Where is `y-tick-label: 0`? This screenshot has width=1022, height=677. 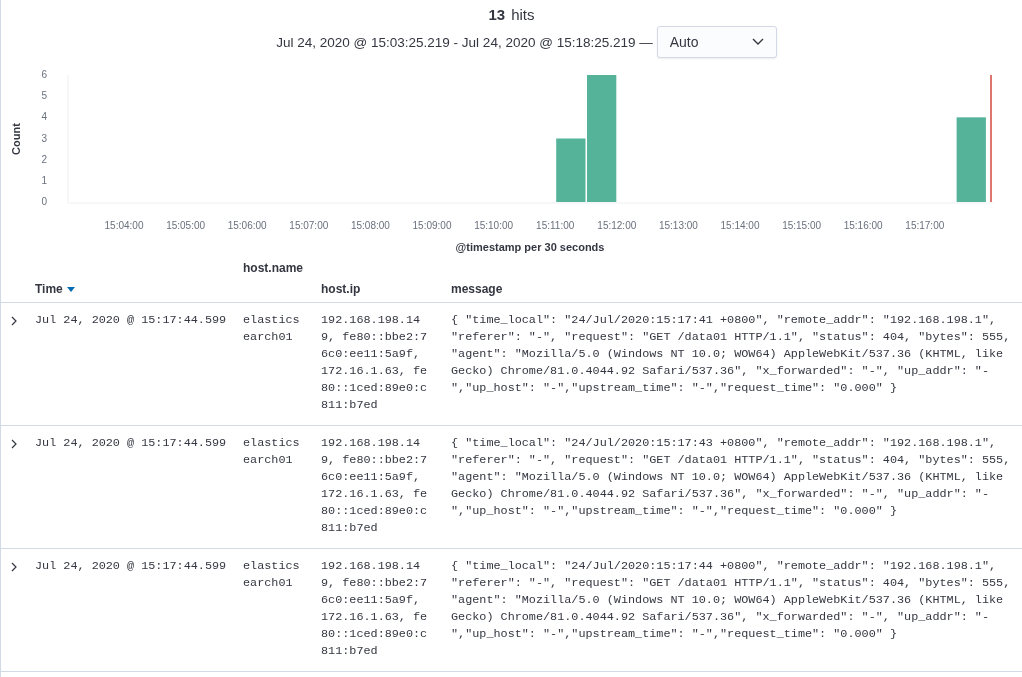
y-tick-label: 0 is located at coordinates (44, 201).